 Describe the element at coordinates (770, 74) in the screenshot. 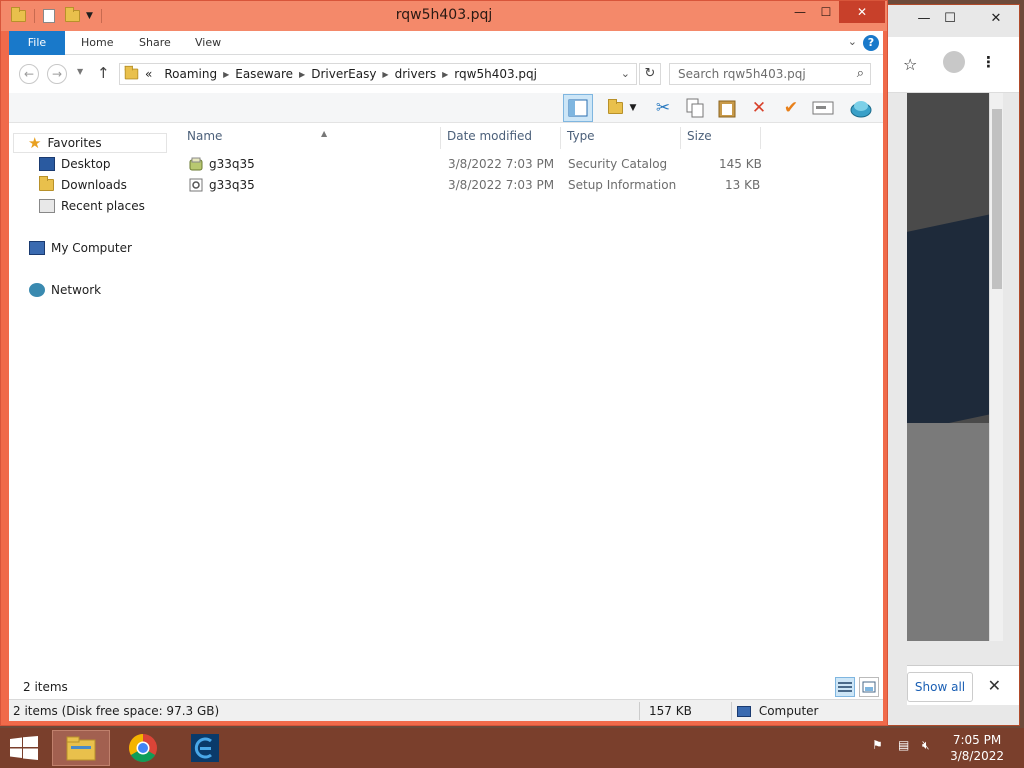

I see `search-input: Search rqw5h403.pqj ⌕` at that location.